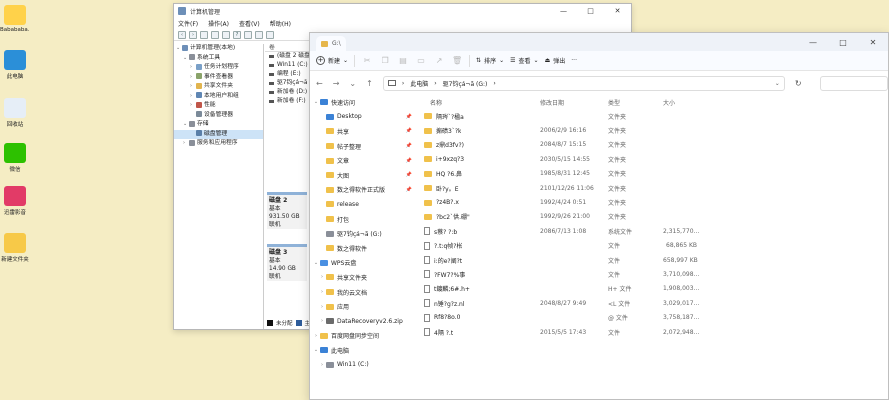 This screenshot has height=400, width=889. What do you see at coordinates (654, 116) in the screenshot?
I see `file-row: 隔琌`?楹a 文件夹` at bounding box center [654, 116].